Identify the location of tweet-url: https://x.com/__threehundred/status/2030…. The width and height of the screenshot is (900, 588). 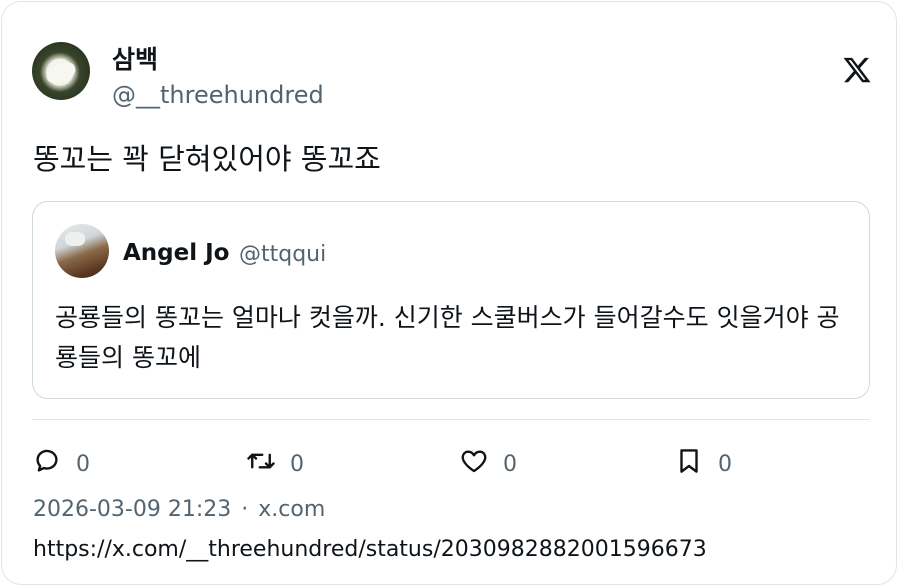
(370, 549).